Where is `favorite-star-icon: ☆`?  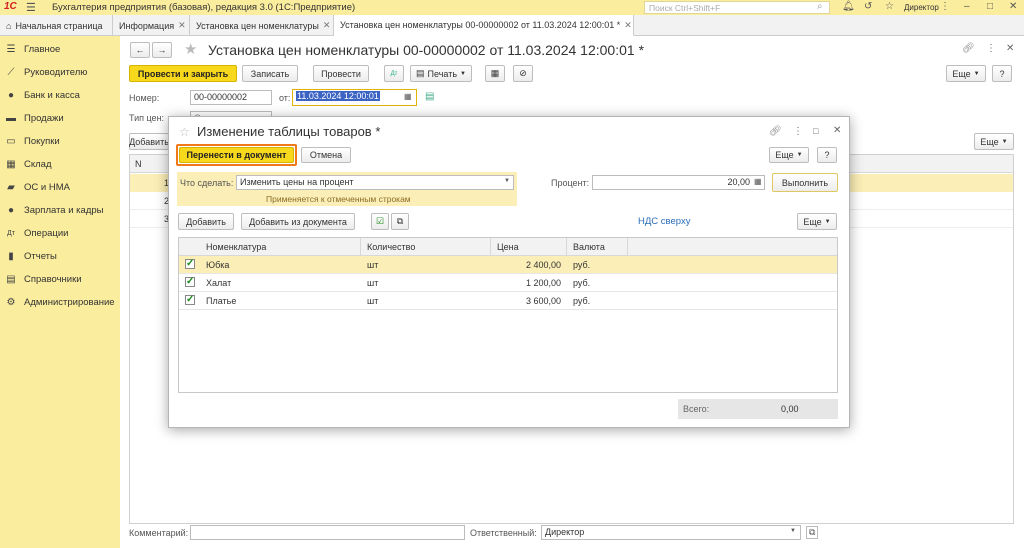
favorite-star-icon: ☆ is located at coordinates (184, 132).